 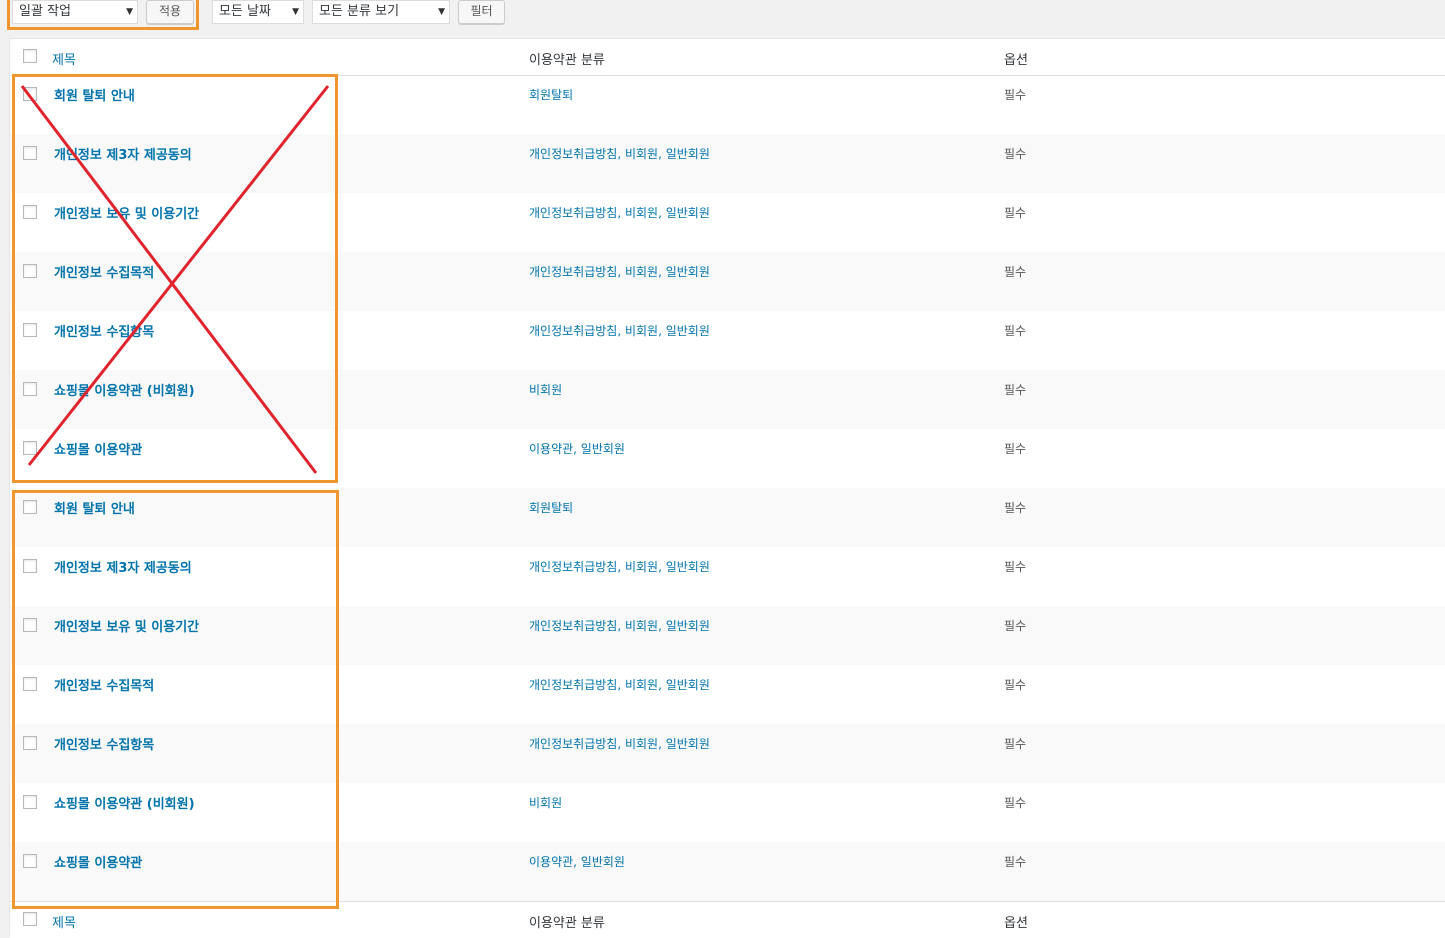 I want to click on column-category-header: 이용약관 분류, so click(x=567, y=60).